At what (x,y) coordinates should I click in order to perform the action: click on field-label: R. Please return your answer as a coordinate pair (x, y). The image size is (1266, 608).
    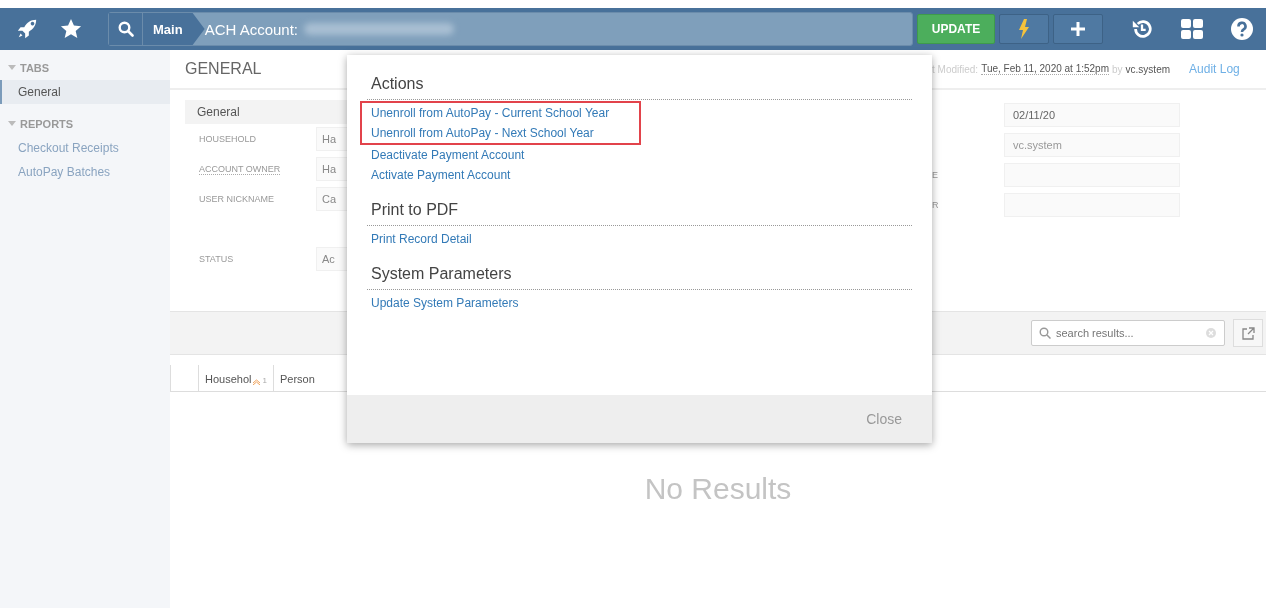
    Looking at the image, I should click on (935, 205).